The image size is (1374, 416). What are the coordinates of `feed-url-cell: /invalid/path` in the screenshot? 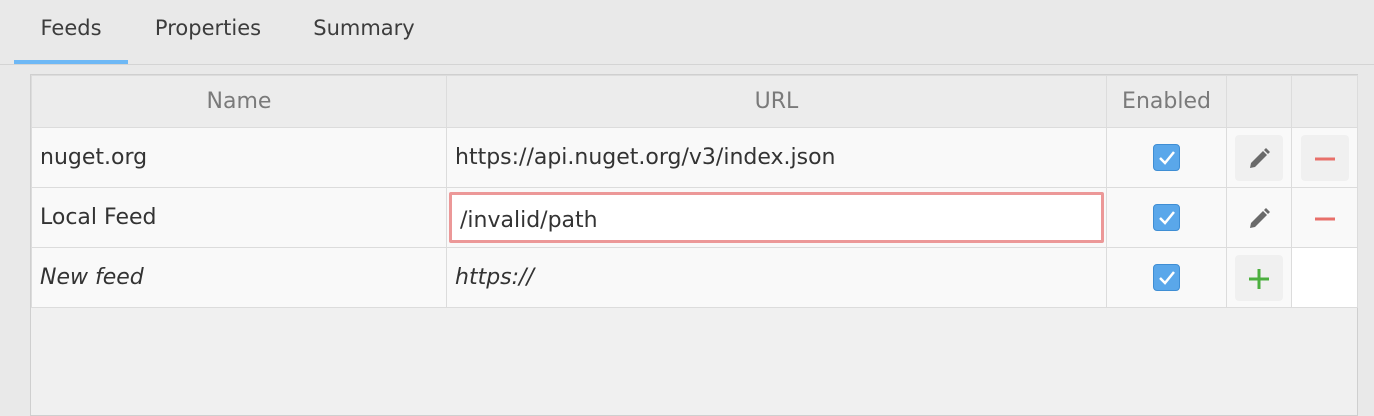 It's located at (776, 217).